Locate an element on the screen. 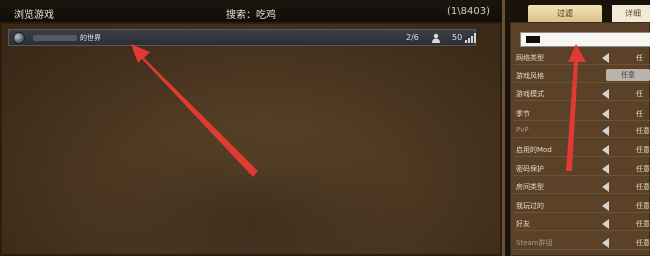  filter-label: 我玩过的 is located at coordinates (530, 206).